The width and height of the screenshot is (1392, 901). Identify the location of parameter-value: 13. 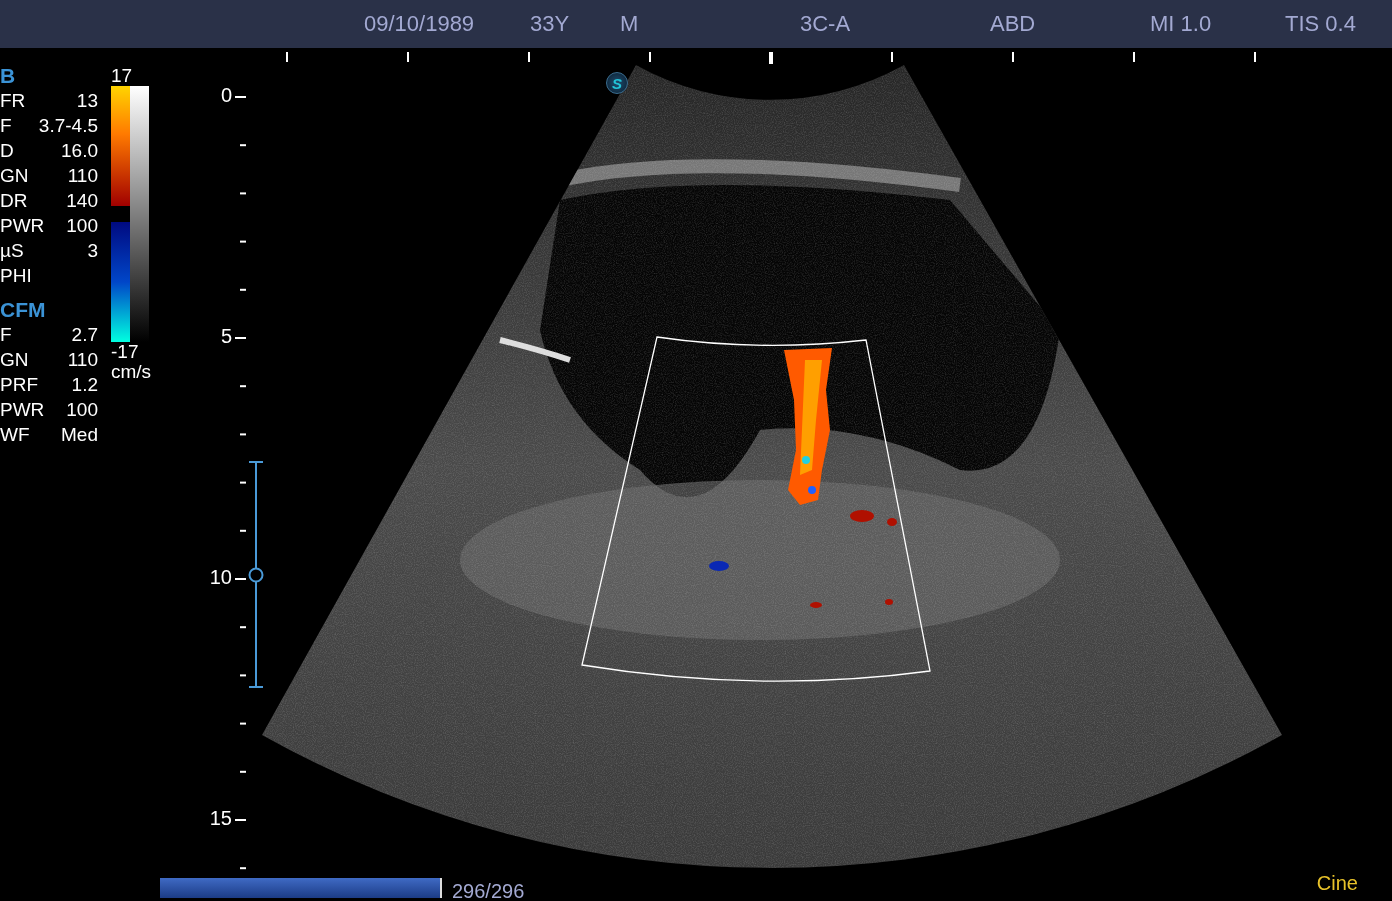
(87, 101).